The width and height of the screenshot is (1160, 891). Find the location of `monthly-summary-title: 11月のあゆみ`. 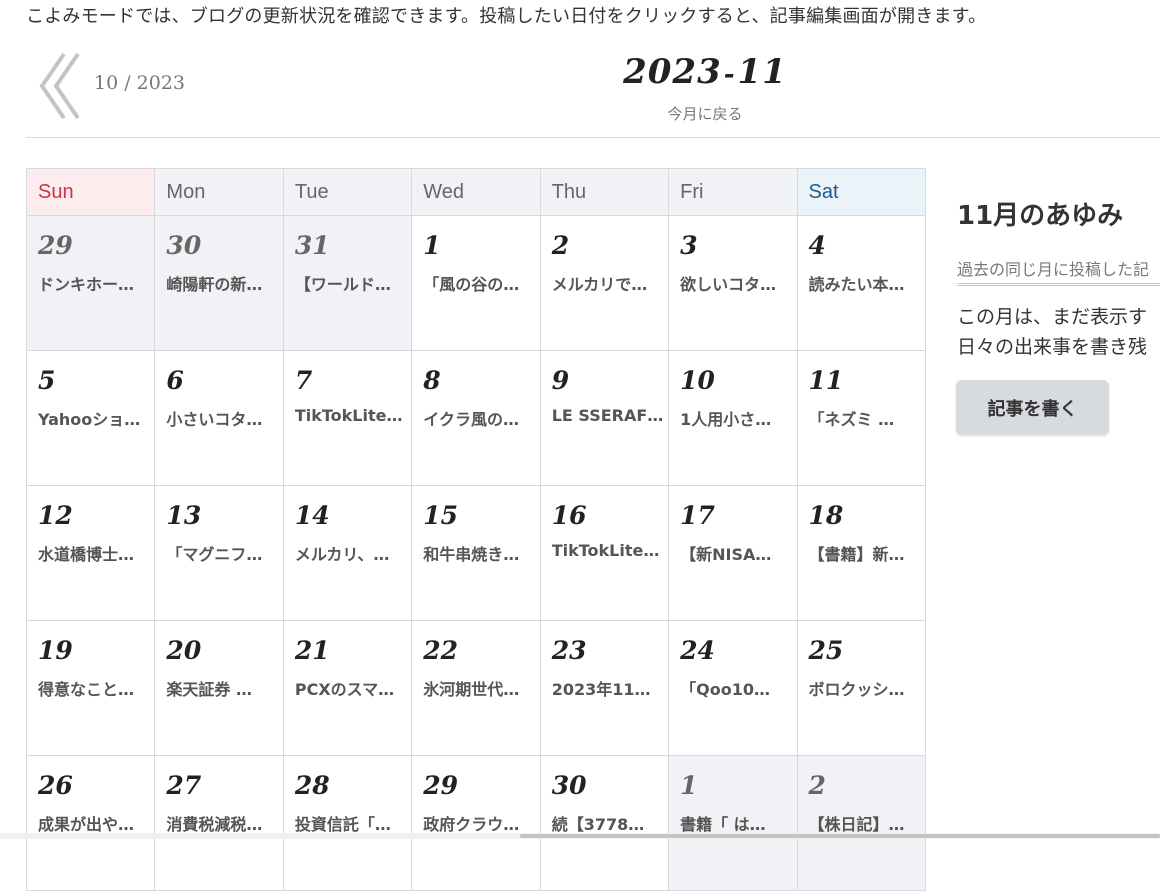

monthly-summary-title: 11月のあゆみ is located at coordinates (1040, 216).